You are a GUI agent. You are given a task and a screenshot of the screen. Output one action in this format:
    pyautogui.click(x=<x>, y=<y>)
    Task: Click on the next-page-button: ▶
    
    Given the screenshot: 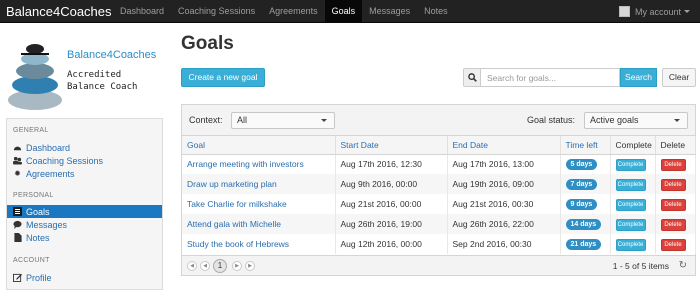 What is the action you would take?
    pyautogui.click(x=237, y=266)
    